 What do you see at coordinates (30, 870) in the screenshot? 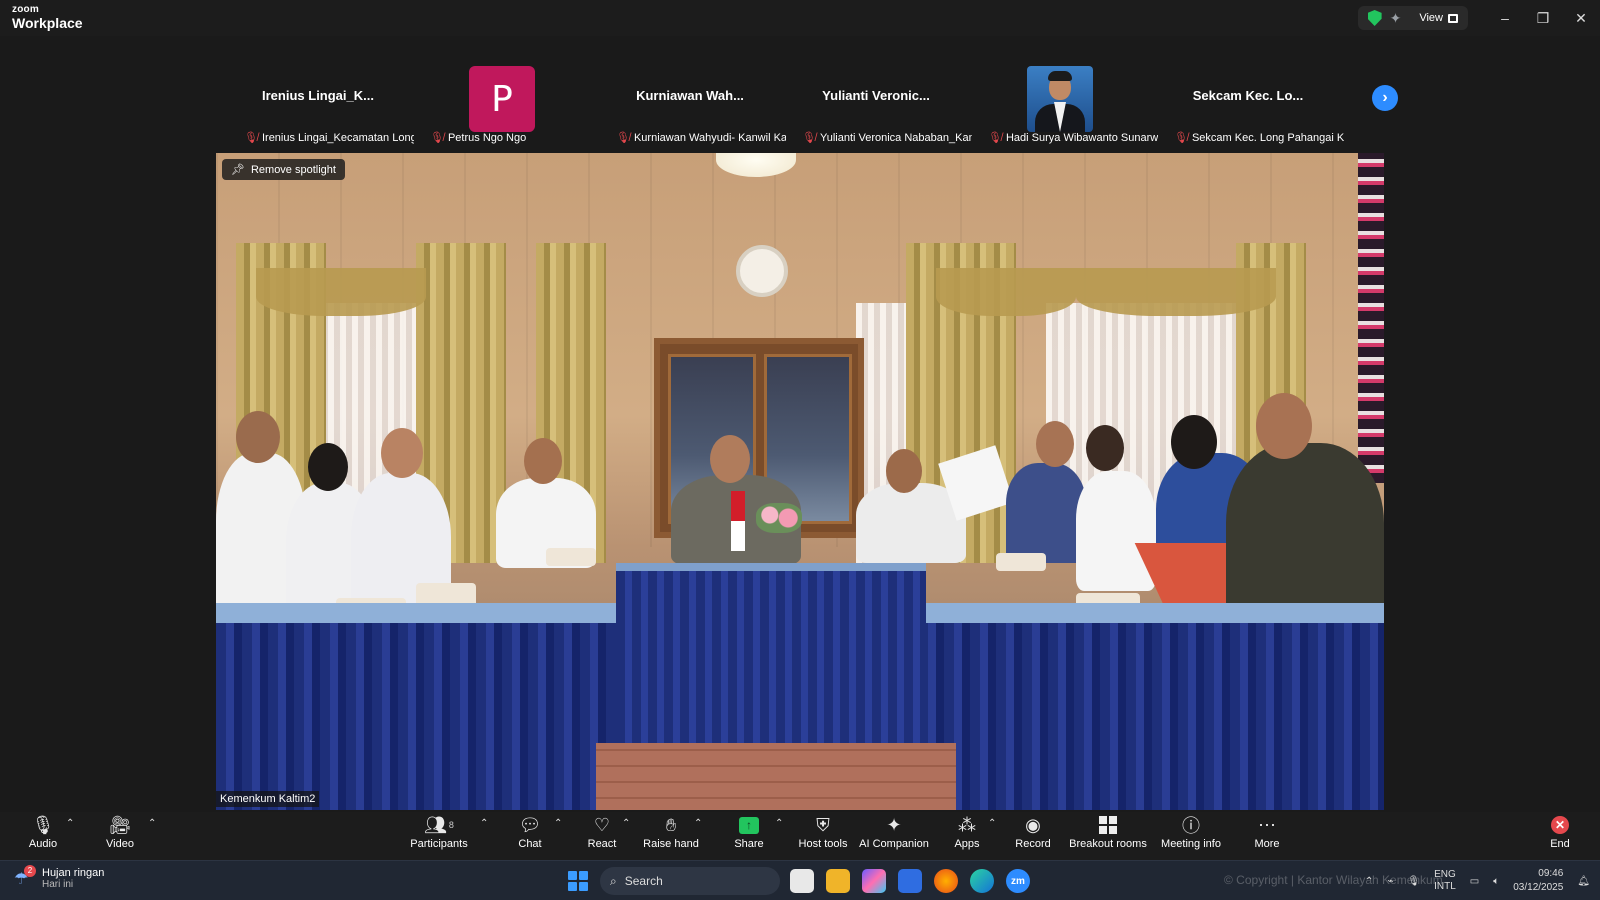
I see `notification-badge: 2` at bounding box center [30, 870].